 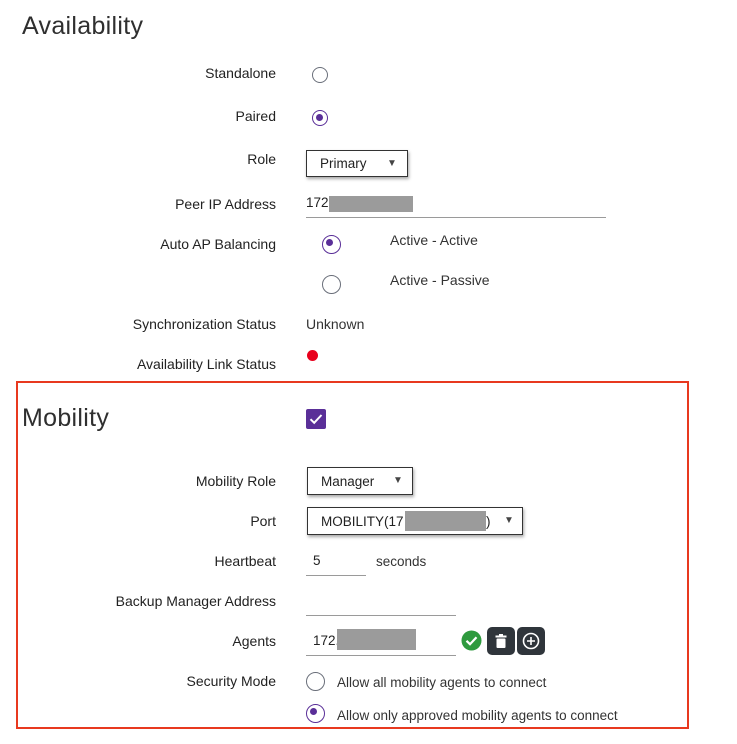 I want to click on sync-status-value: Unknown, so click(x=335, y=324).